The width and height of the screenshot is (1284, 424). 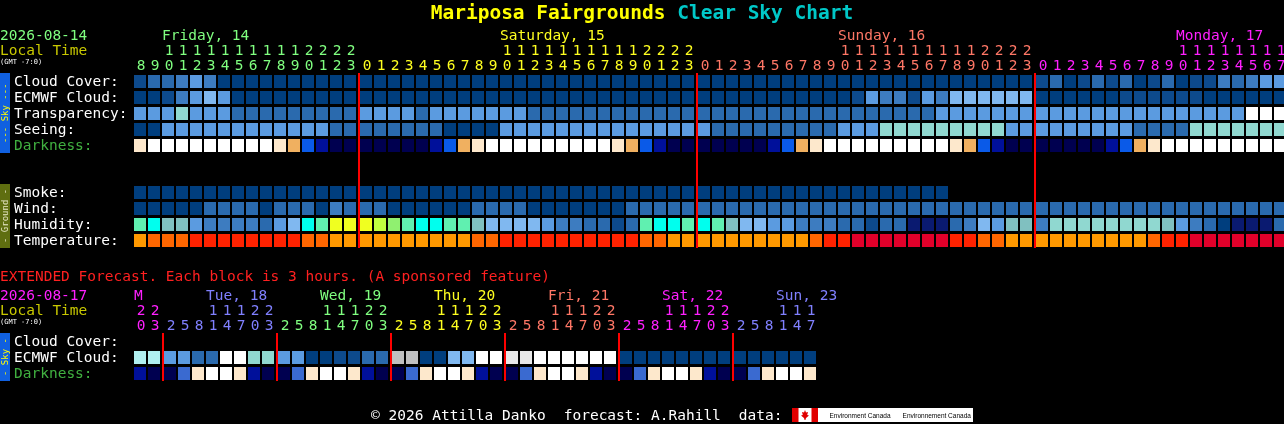 I want to click on section-label: - Ground -, so click(x=5, y=216).